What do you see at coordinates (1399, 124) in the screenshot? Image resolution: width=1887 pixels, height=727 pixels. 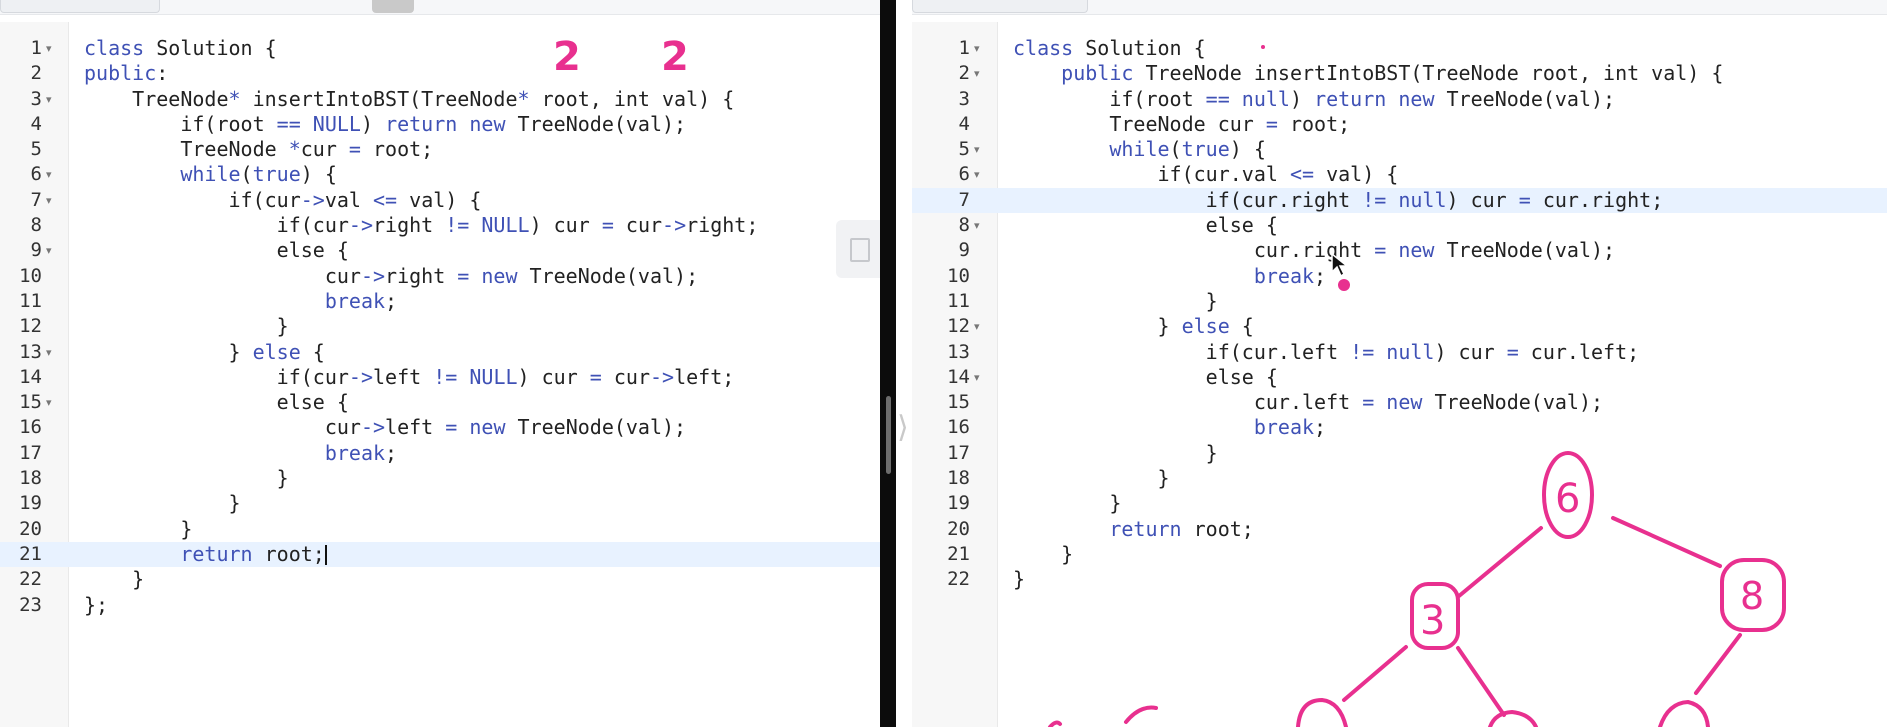 I see `code-line: 4 TreeNode cur = root;` at bounding box center [1399, 124].